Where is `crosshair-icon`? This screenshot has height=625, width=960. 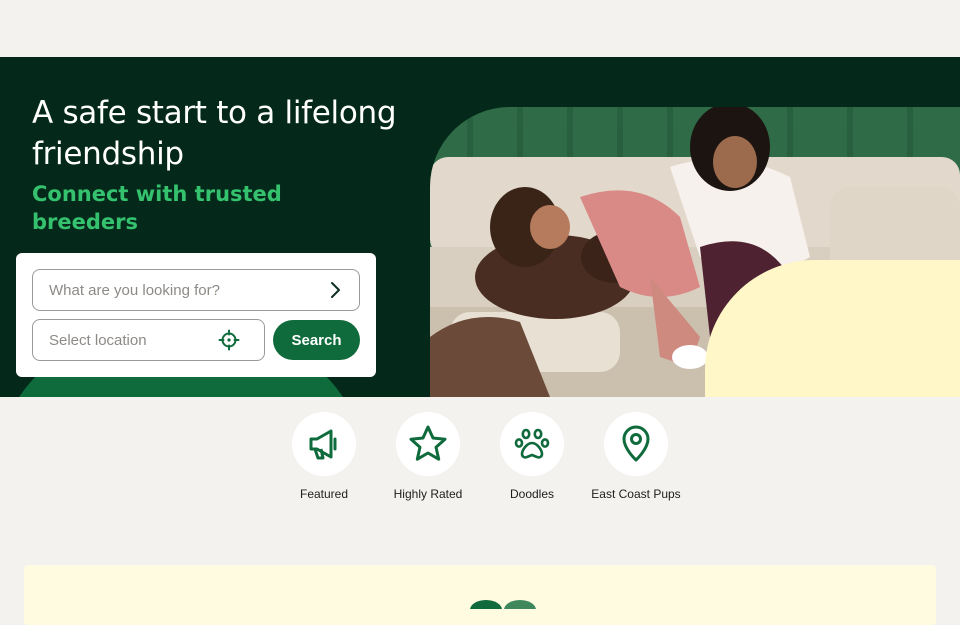
crosshair-icon is located at coordinates (229, 340).